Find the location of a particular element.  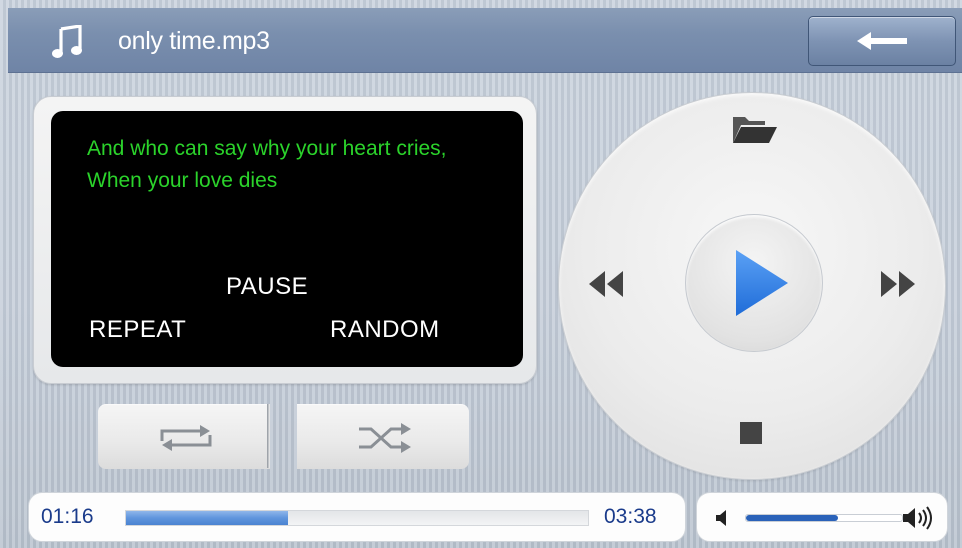

repeat-button is located at coordinates (184, 436).